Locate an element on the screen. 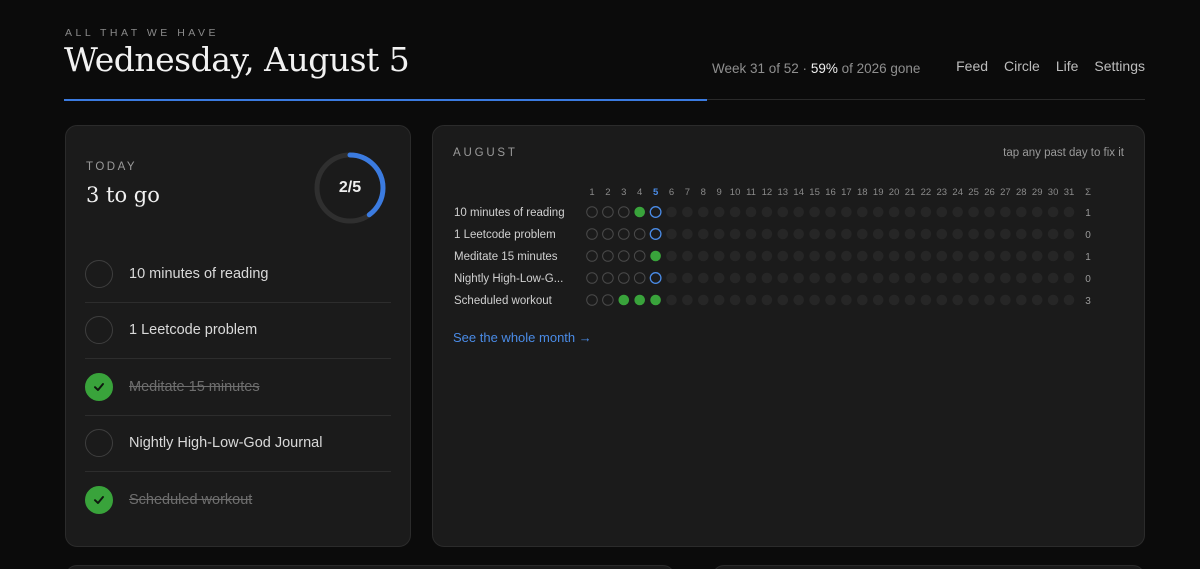 The width and height of the screenshot is (1200, 569). day-number: 31 is located at coordinates (1069, 192).